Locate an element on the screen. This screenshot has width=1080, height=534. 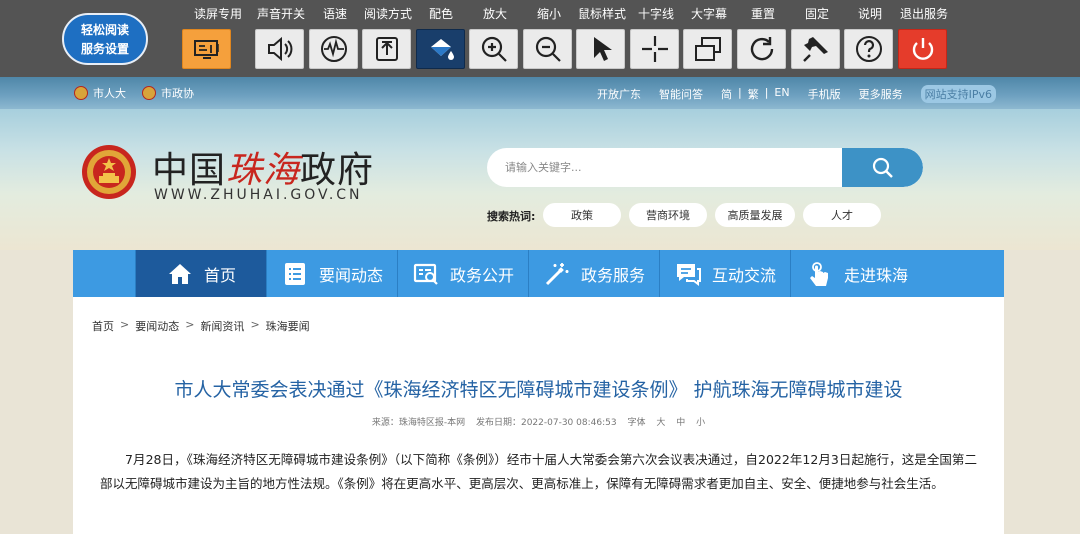
lang-simplified: 简 is located at coordinates (726, 94).